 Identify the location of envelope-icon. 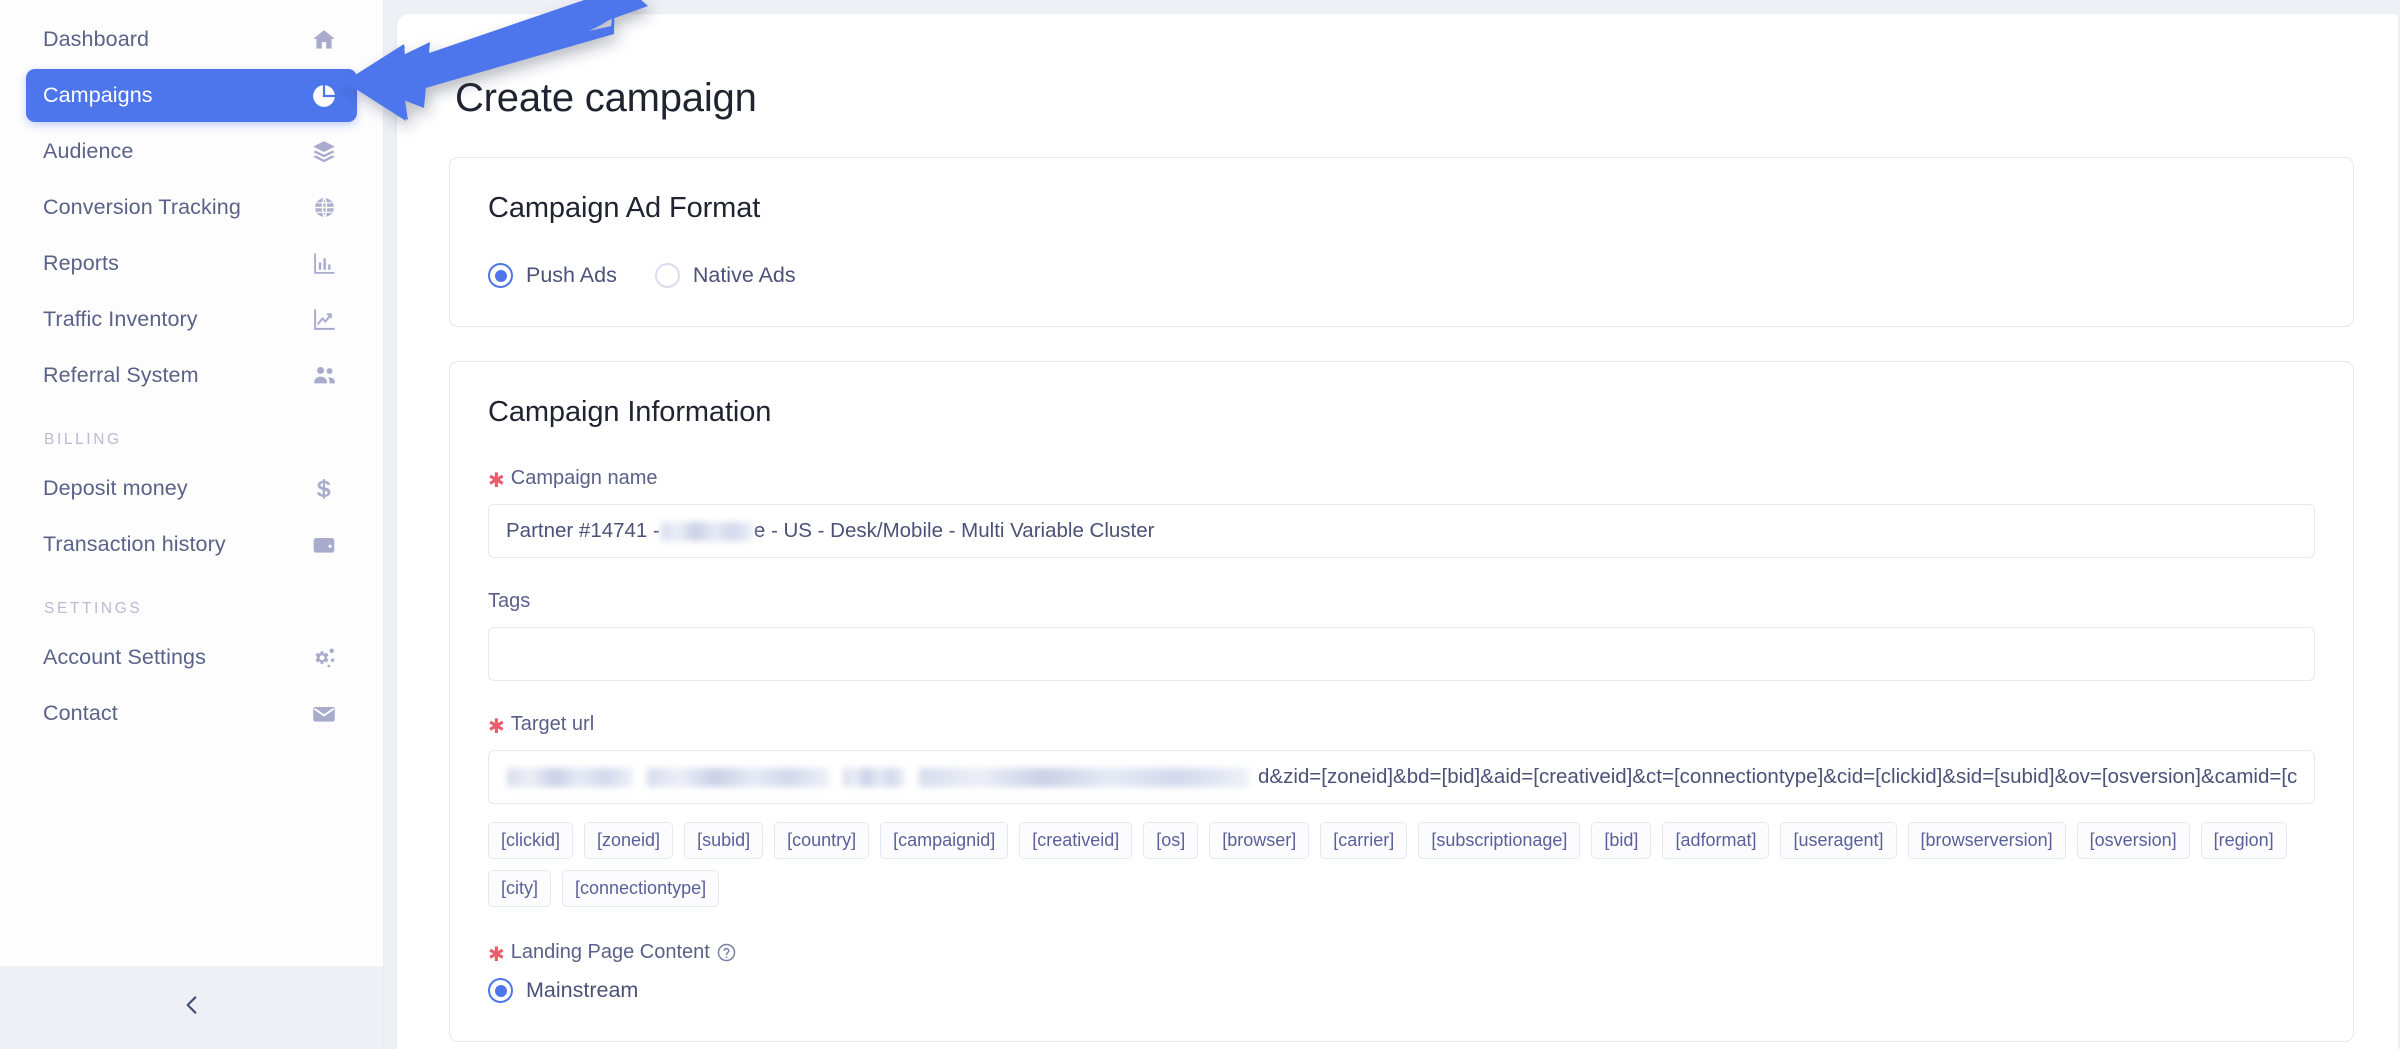
(324, 714).